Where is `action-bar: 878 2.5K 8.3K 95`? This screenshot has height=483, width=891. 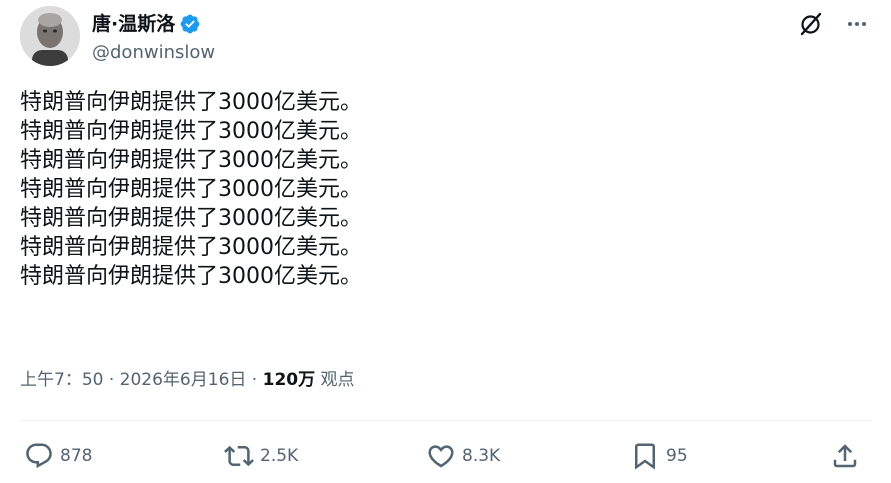 action-bar: 878 2.5K 8.3K 95 is located at coordinates (445, 458).